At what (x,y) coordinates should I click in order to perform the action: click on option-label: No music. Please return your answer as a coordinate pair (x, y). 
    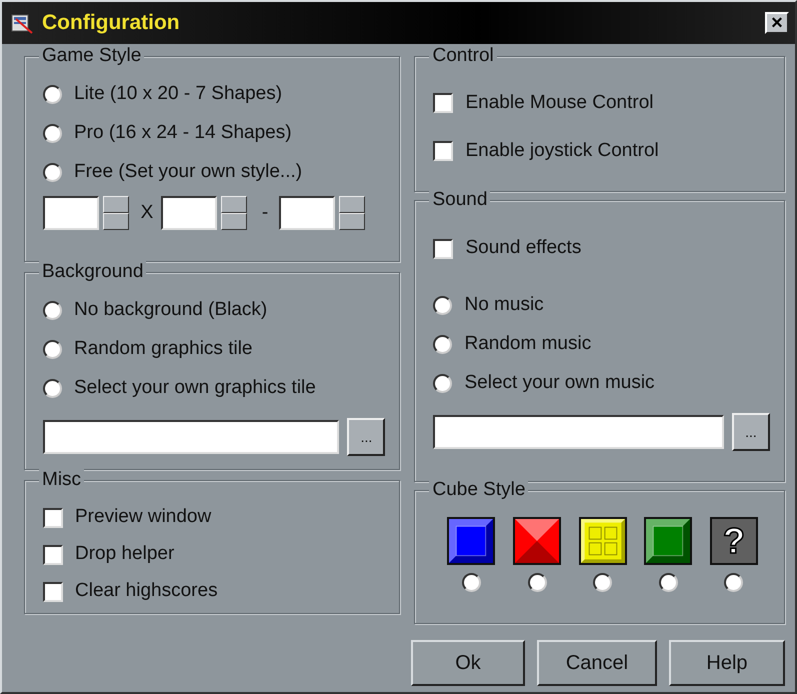
    Looking at the image, I should click on (504, 305).